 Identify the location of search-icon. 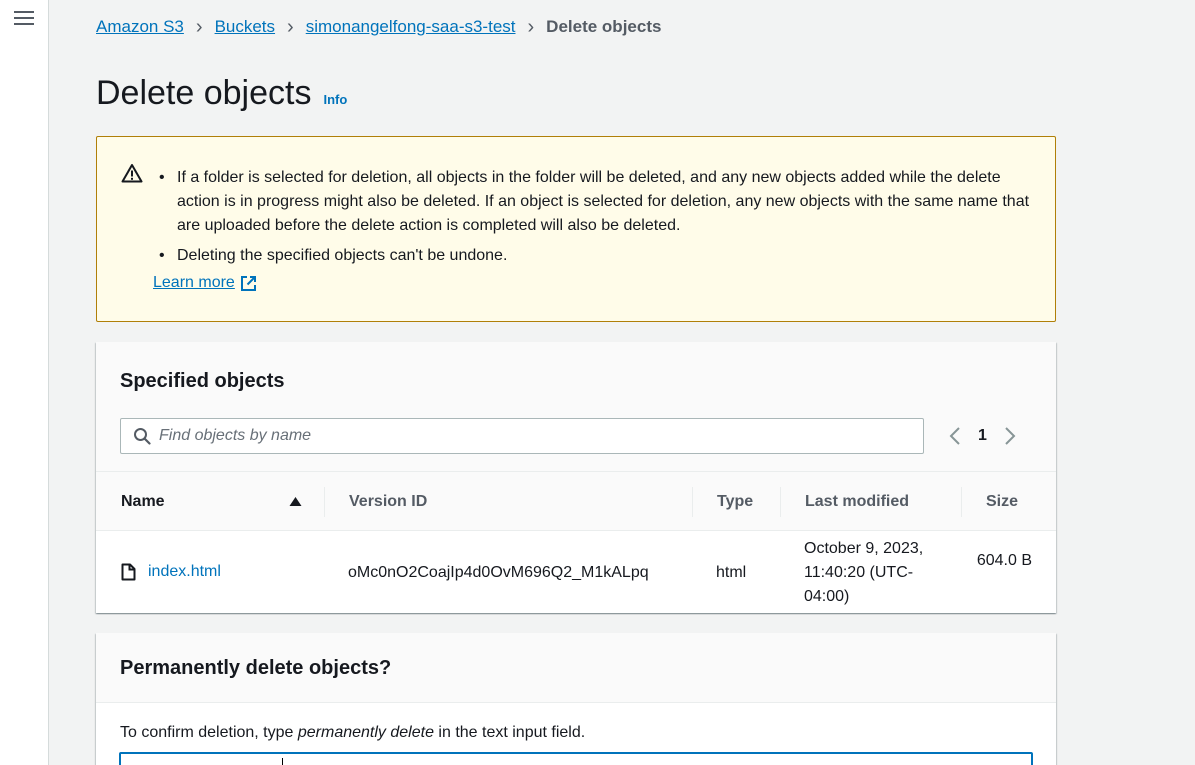
(142, 436).